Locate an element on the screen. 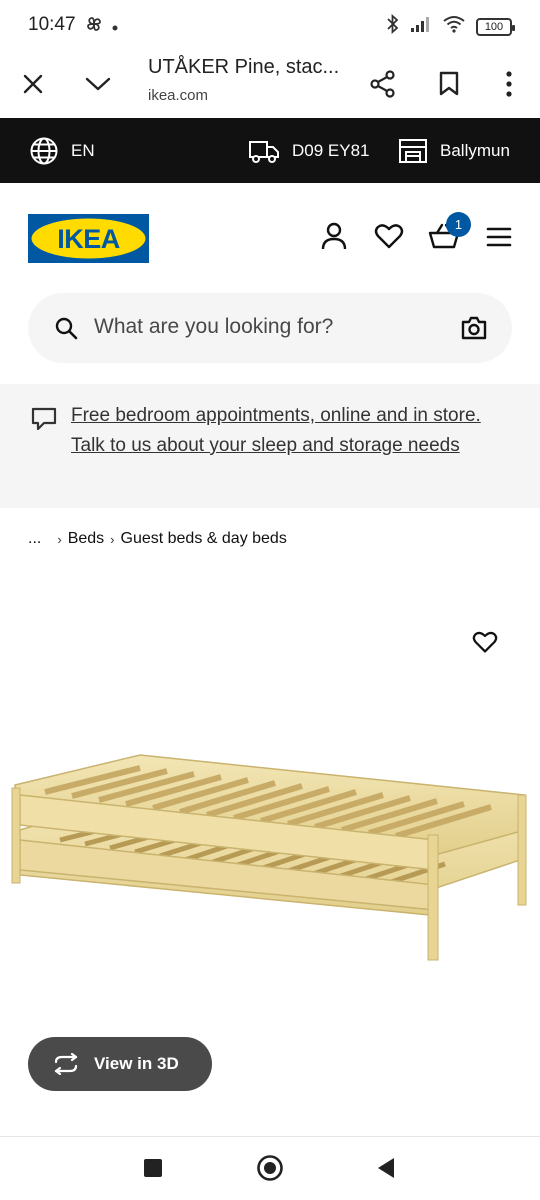 Image resolution: width=540 pixels, height=1200 pixels. bluetooth-icon is located at coordinates (393, 26).